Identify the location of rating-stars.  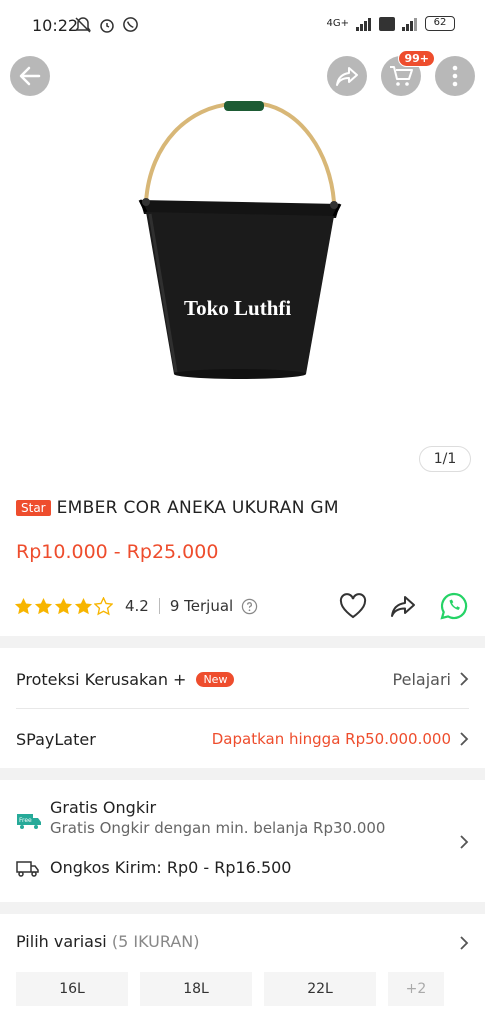
(63, 606).